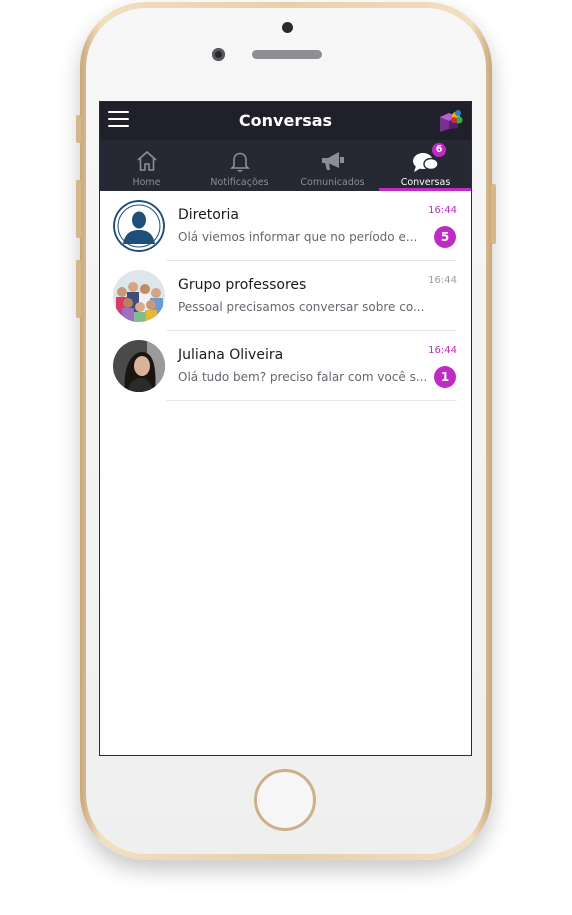 The width and height of the screenshot is (572, 915). Describe the element at coordinates (231, 355) in the screenshot. I see `conversation-name: Juliana Oliveira` at that location.